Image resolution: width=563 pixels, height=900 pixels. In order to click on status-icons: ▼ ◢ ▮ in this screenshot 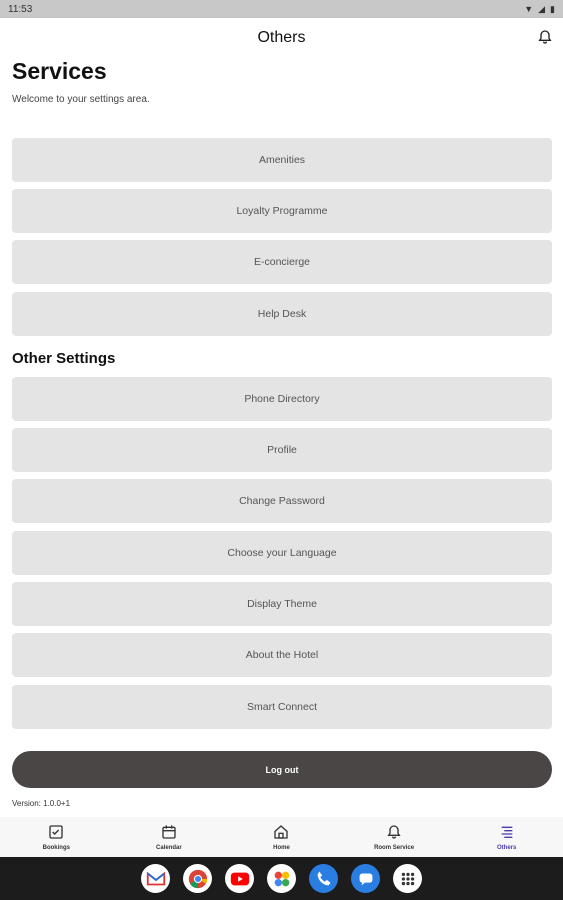, I will do `click(539, 9)`.